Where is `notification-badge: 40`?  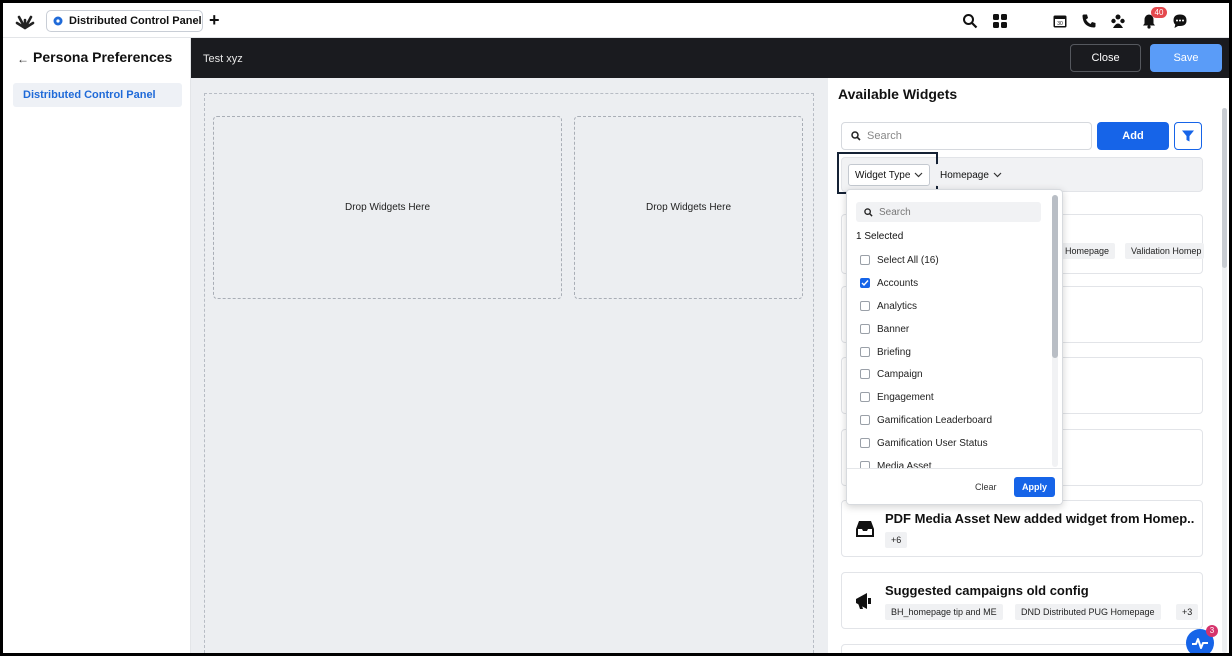 notification-badge: 40 is located at coordinates (1159, 12).